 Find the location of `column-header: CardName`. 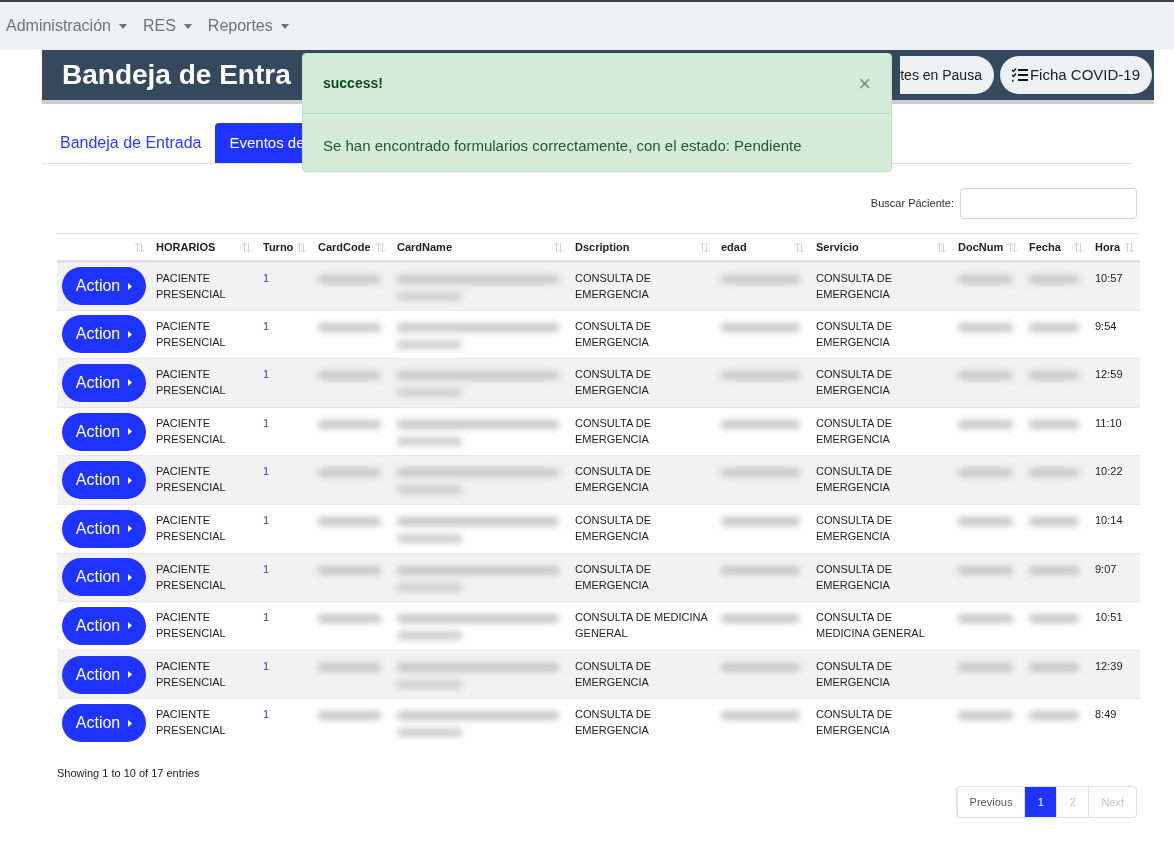

column-header: CardName is located at coordinates (425, 247).